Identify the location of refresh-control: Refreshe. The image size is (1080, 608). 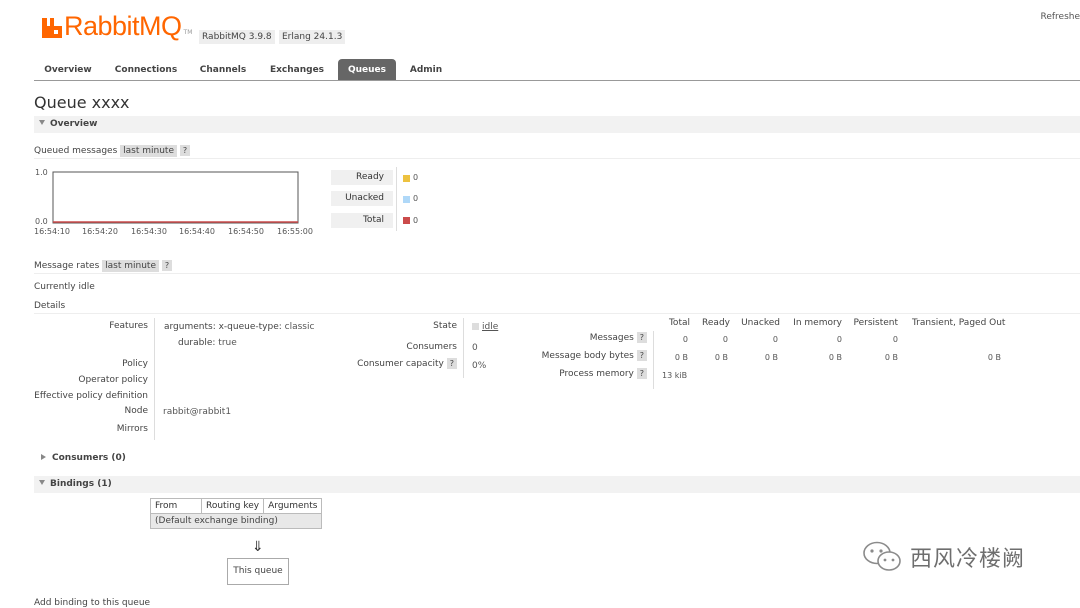
(1060, 17).